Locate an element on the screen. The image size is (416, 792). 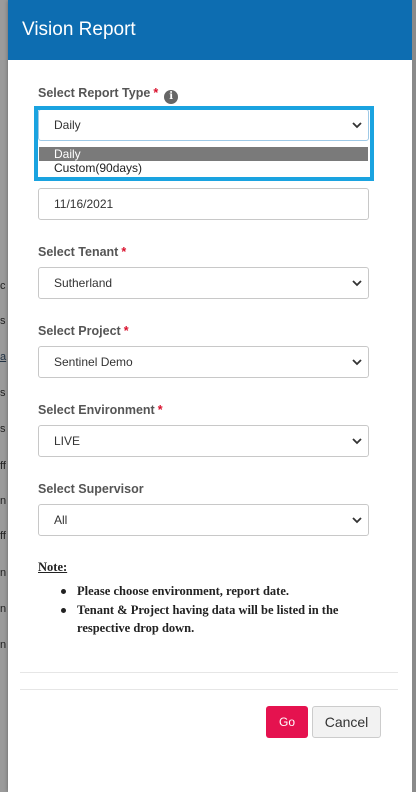
background-text-fragment: a is located at coordinates (3, 357).